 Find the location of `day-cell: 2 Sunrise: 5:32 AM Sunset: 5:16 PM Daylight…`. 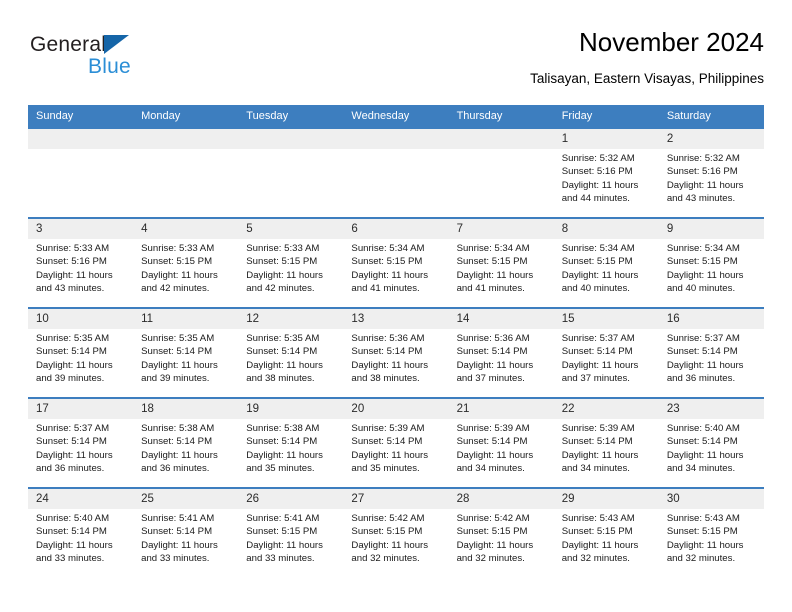

day-cell: 2 Sunrise: 5:32 AM Sunset: 5:16 PM Daylight… is located at coordinates (711, 173).